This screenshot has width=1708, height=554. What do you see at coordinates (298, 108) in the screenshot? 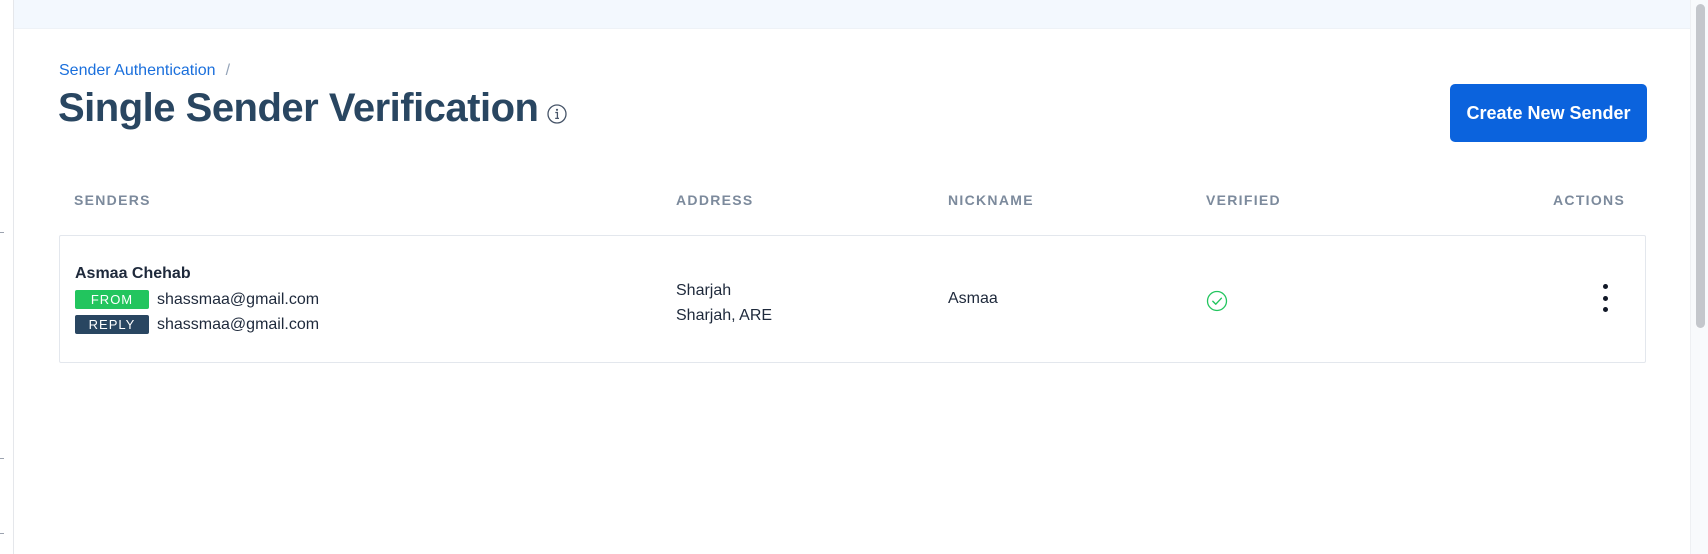
I see `page-title: Single Sender Verification` at bounding box center [298, 108].